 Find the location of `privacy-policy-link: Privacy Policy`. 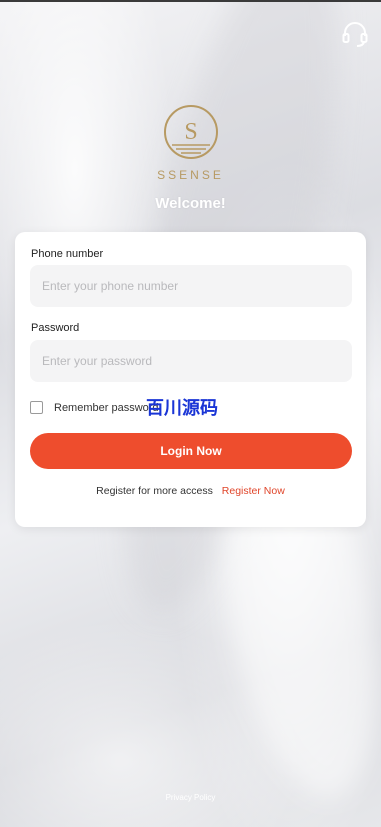

privacy-policy-link: Privacy Policy is located at coordinates (190, 797).